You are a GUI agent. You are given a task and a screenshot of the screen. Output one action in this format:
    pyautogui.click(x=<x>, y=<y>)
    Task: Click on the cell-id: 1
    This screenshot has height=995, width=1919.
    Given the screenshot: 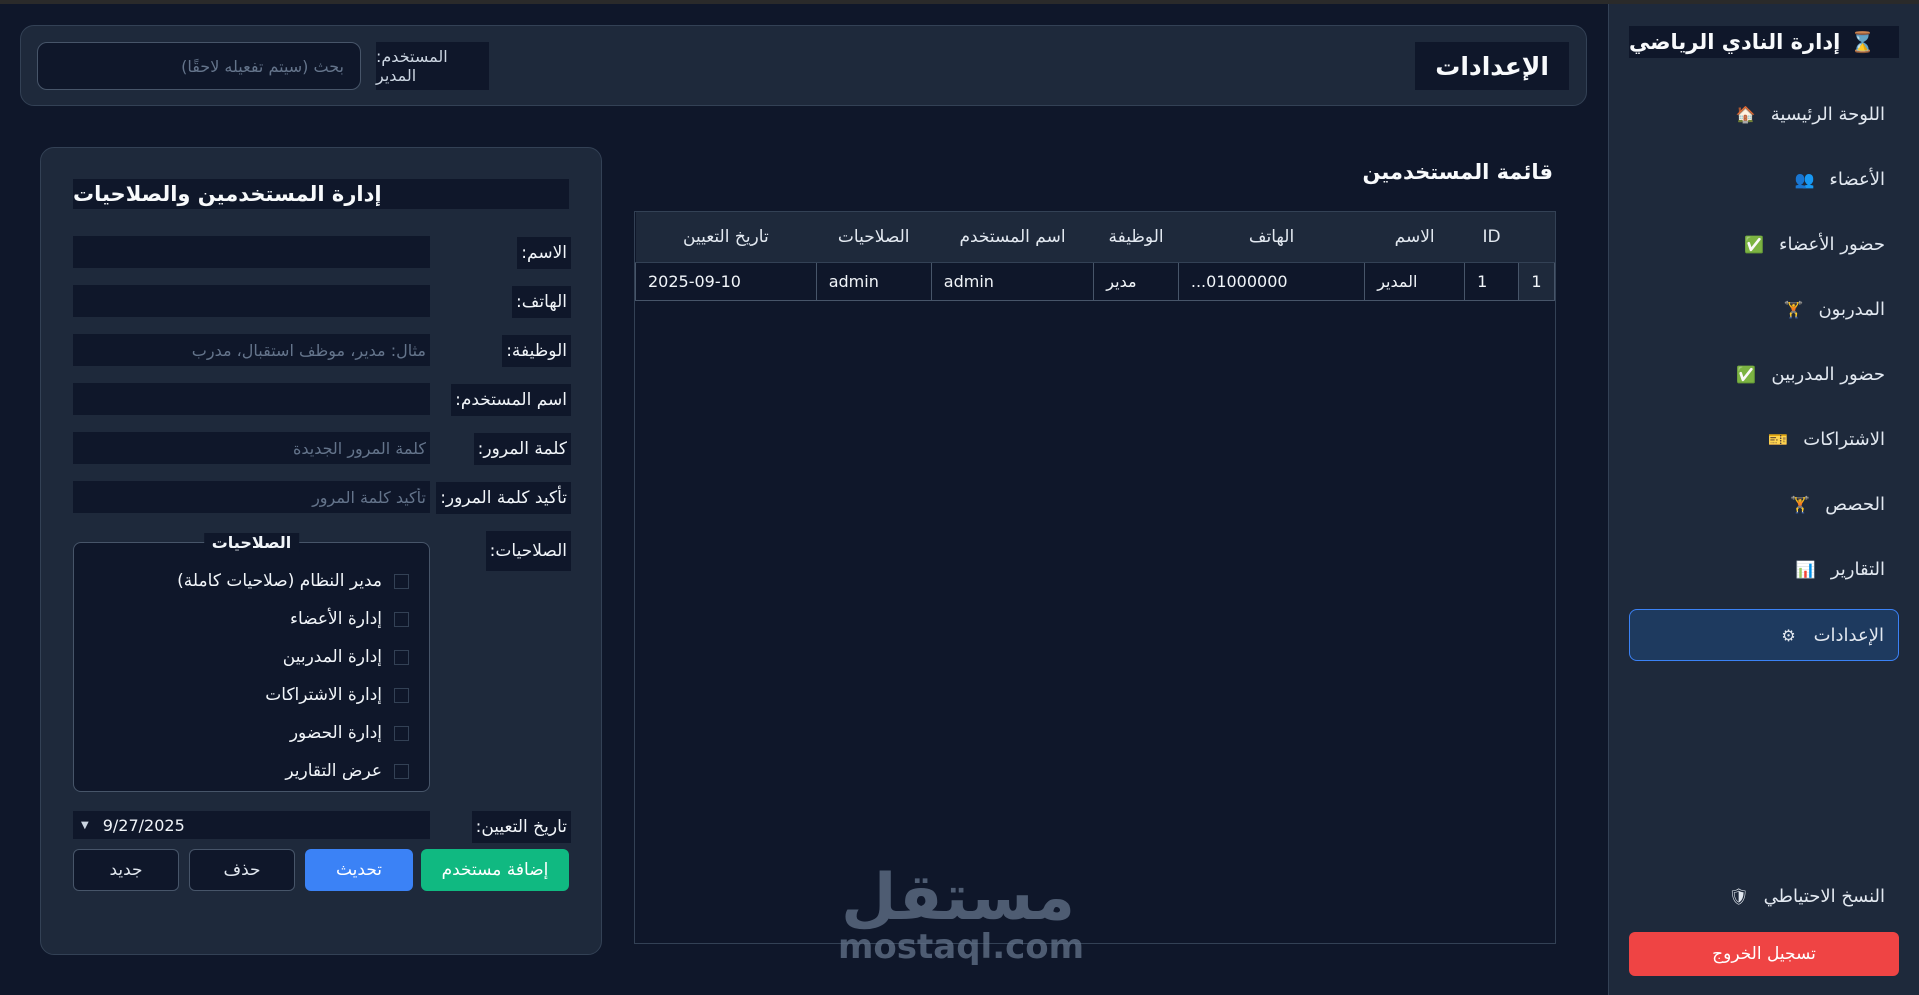 What is the action you would take?
    pyautogui.click(x=1491, y=281)
    